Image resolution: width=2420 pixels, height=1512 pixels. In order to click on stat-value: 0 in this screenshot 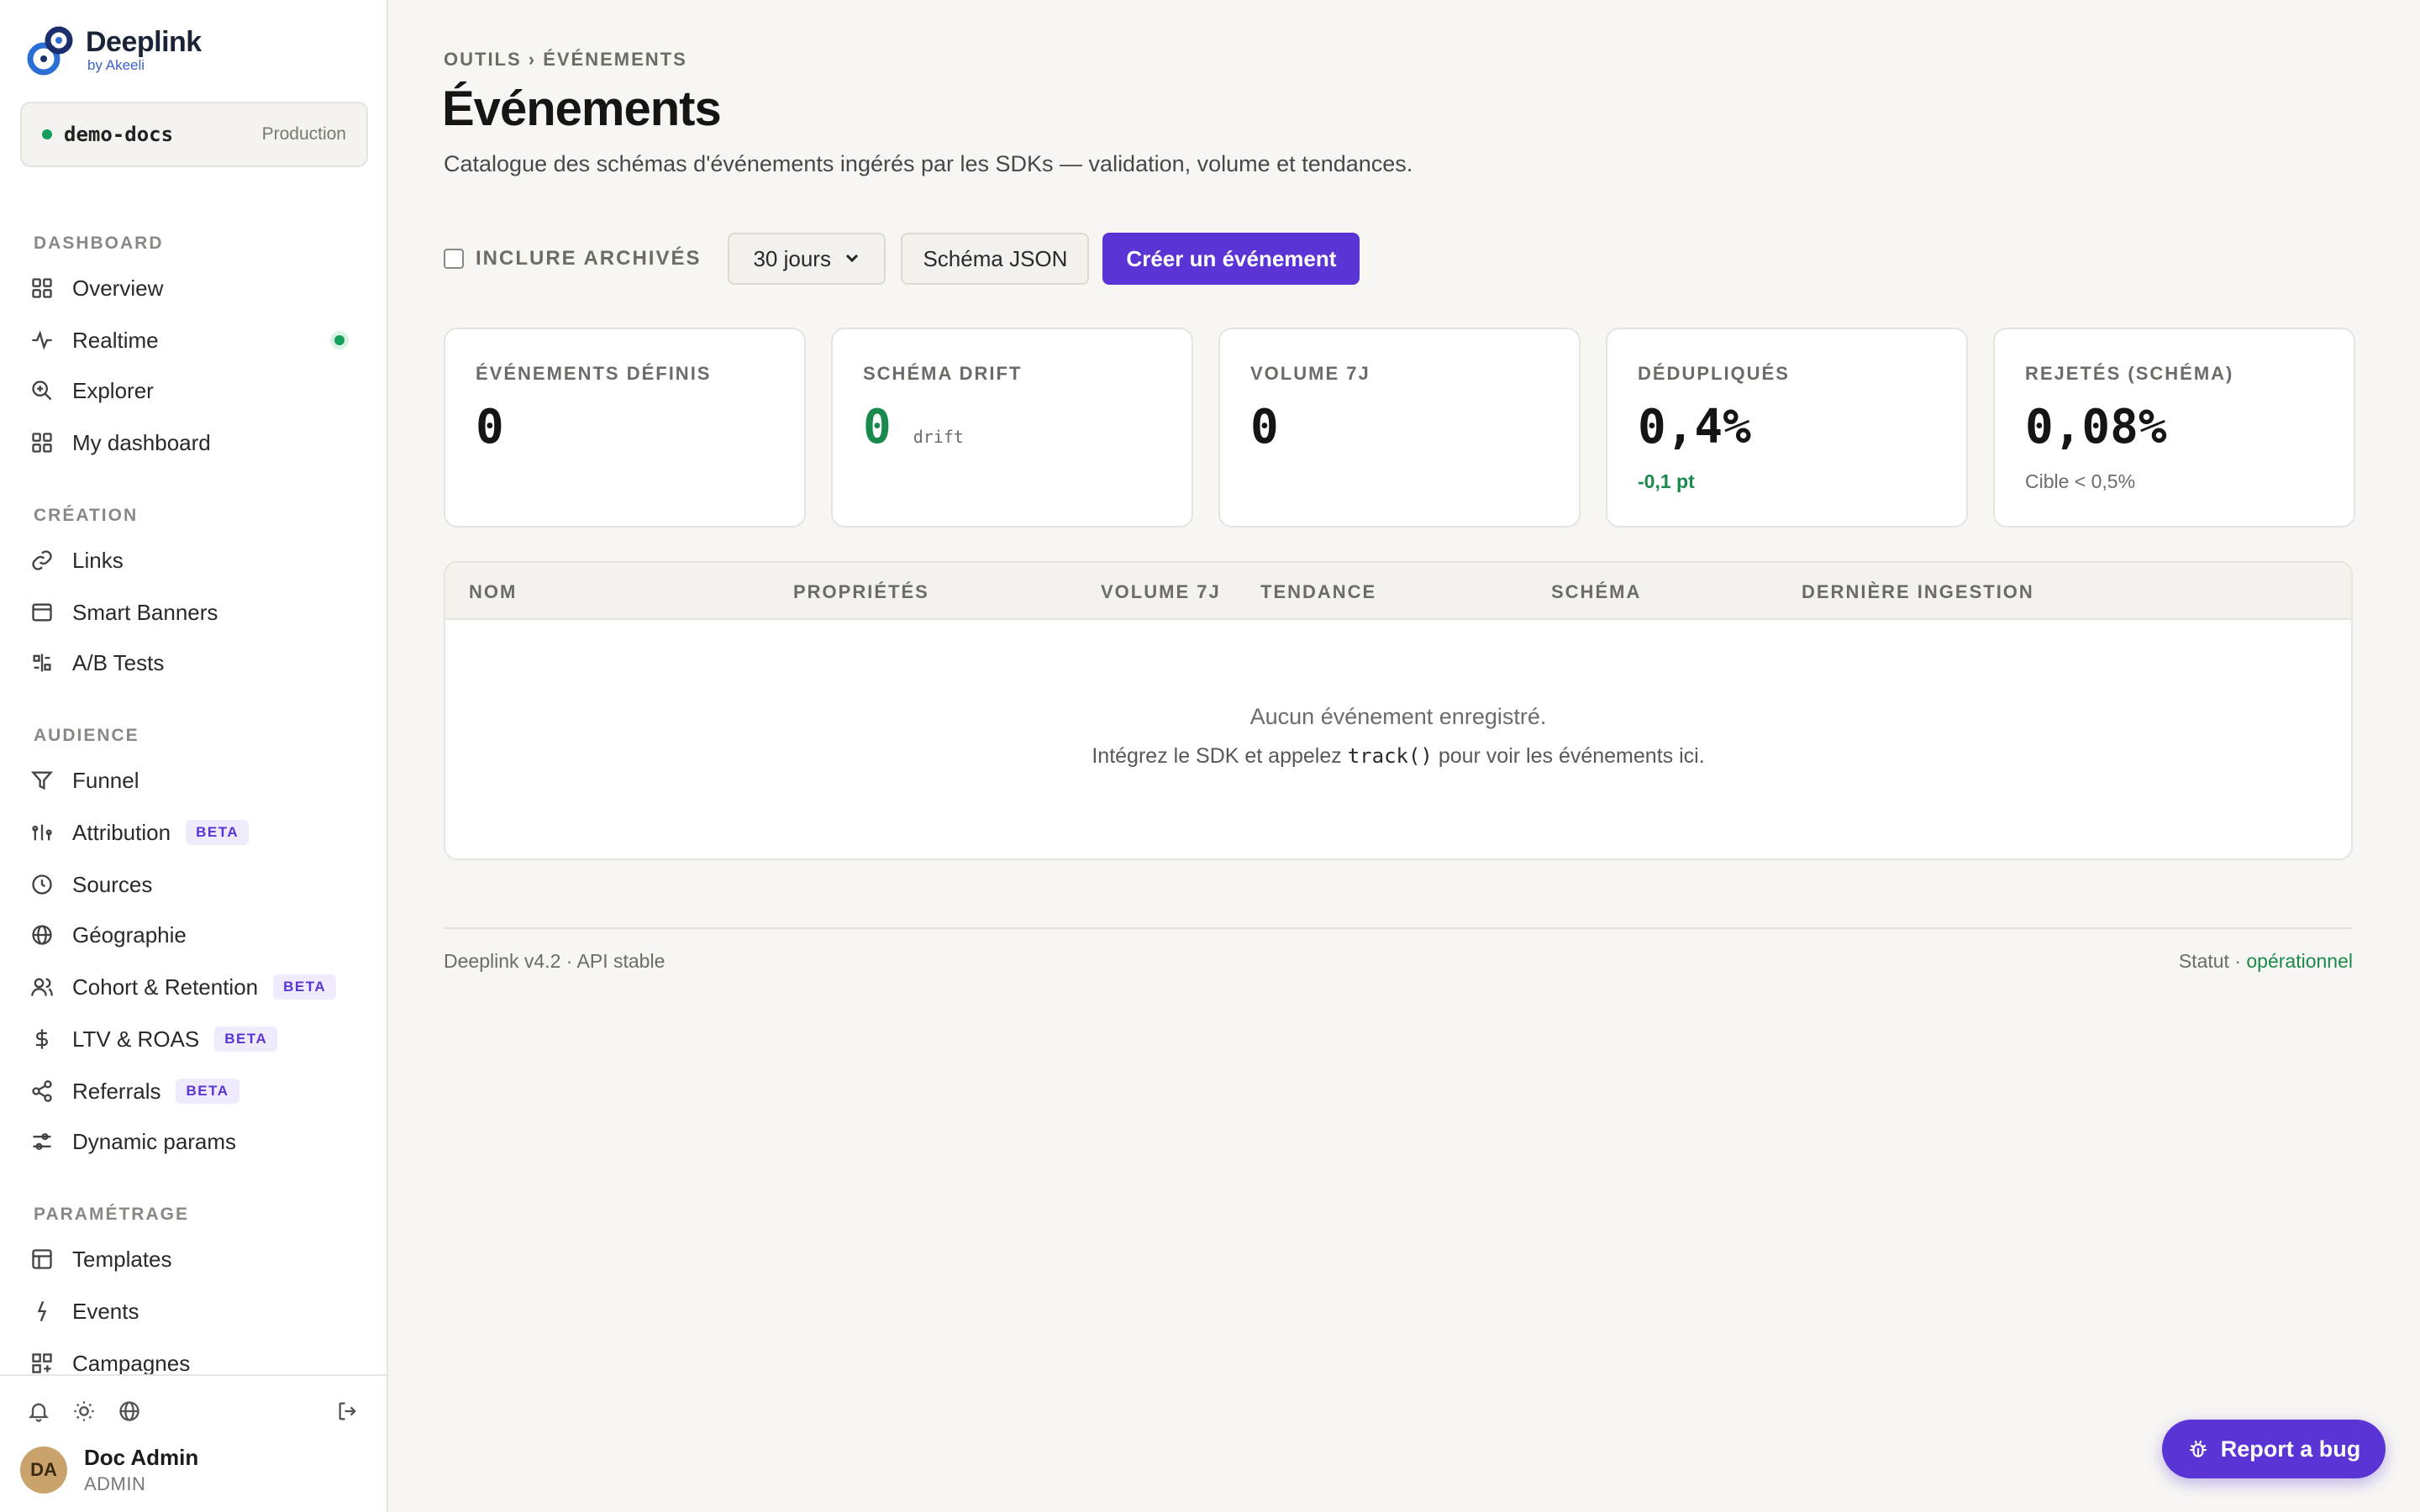, I will do `click(1264, 427)`.